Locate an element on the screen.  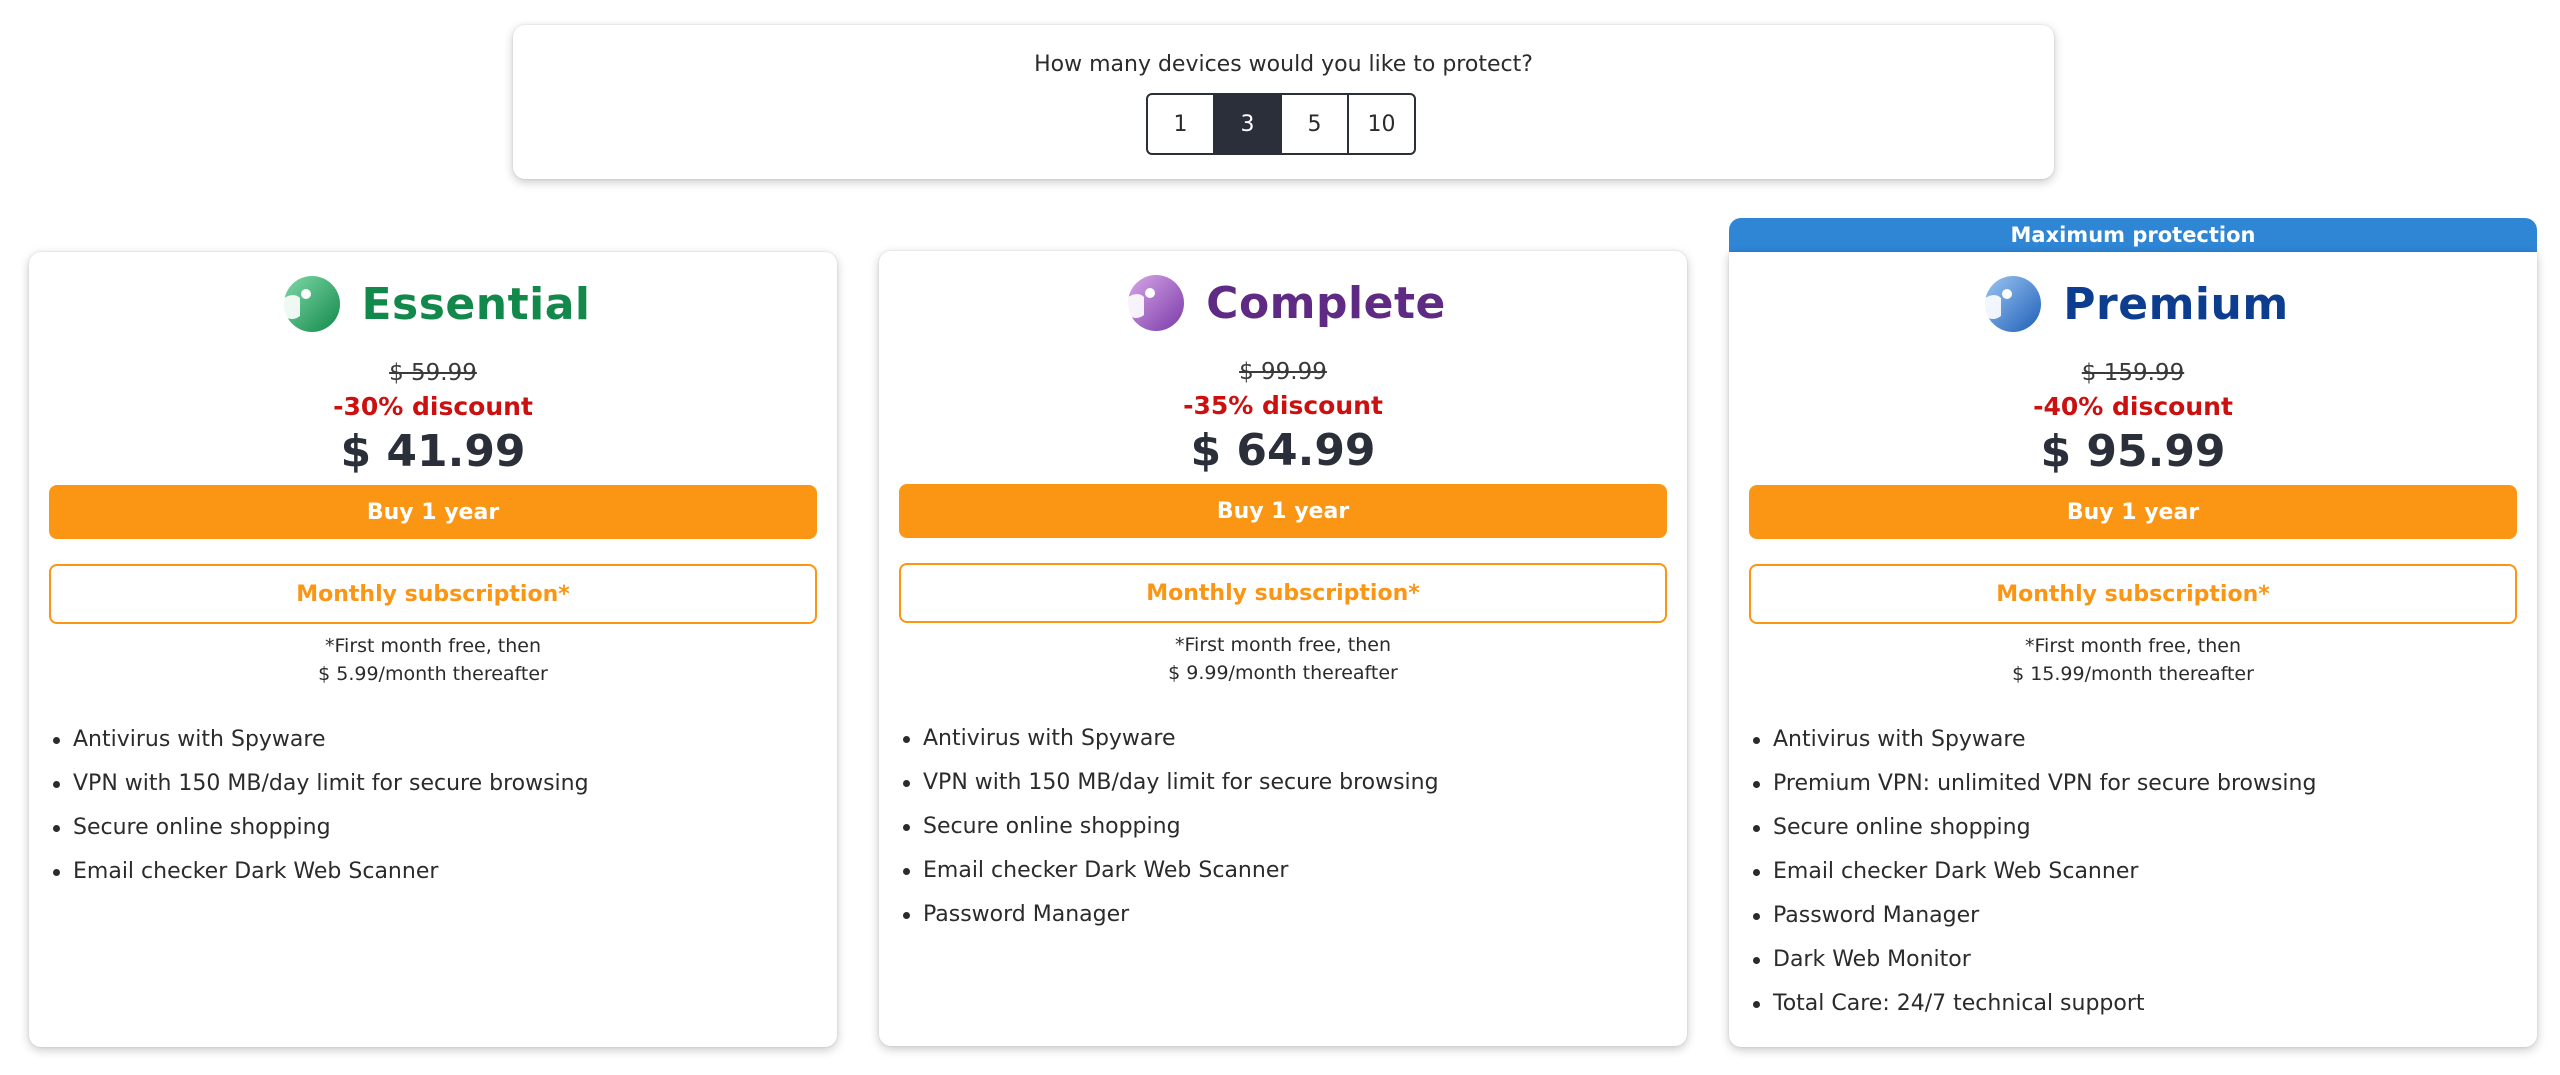
plan-name: Complete is located at coordinates (1326, 303).